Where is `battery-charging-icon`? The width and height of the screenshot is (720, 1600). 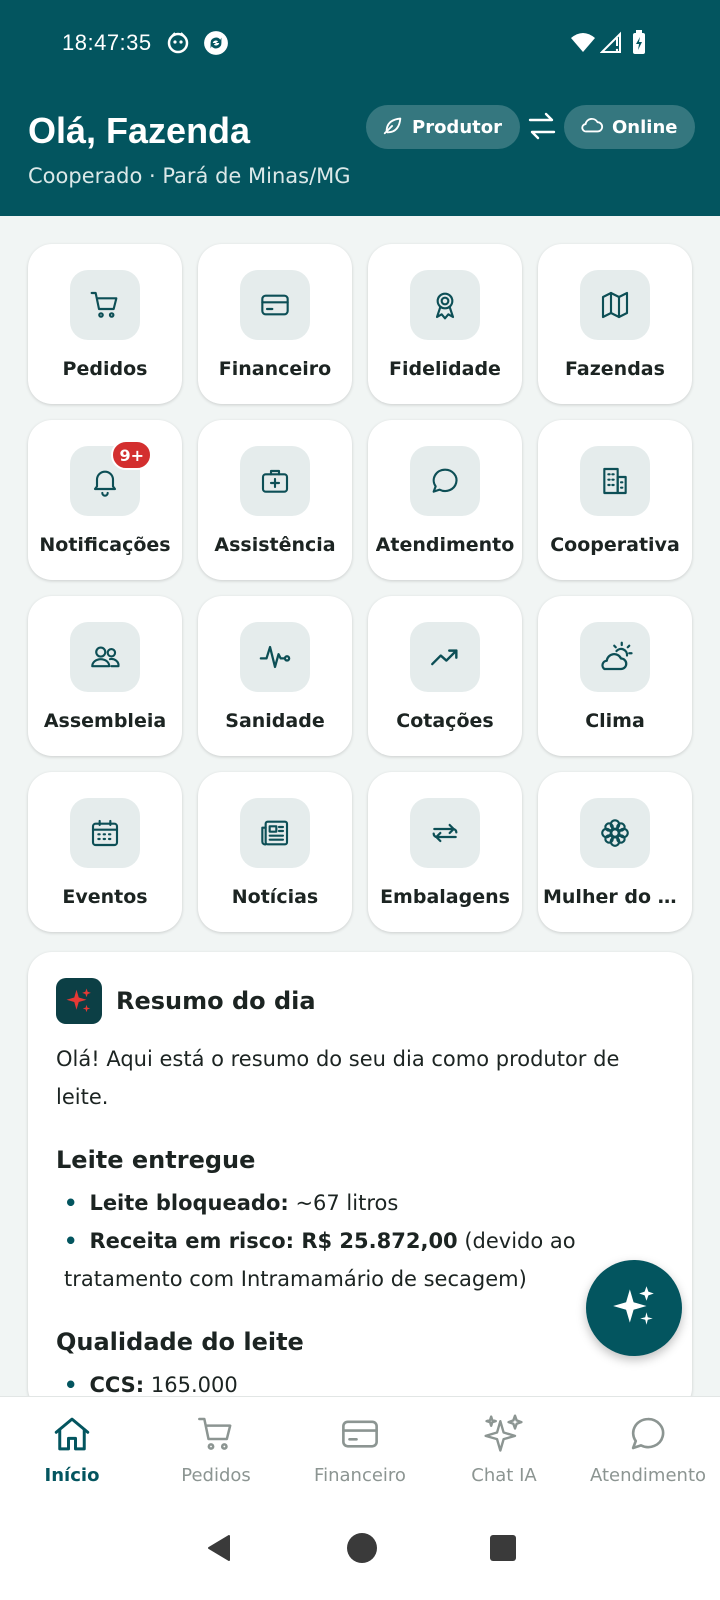 battery-charging-icon is located at coordinates (643, 43).